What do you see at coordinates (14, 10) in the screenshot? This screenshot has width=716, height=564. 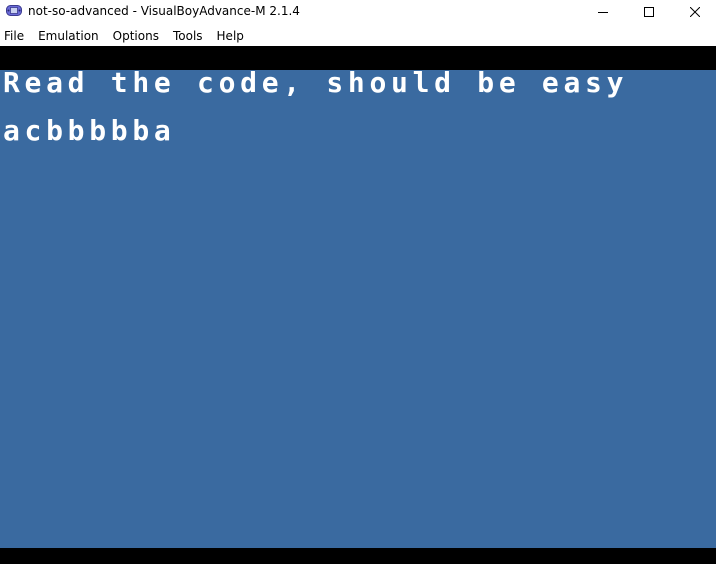 I see `gameboy-advance-icon` at bounding box center [14, 10].